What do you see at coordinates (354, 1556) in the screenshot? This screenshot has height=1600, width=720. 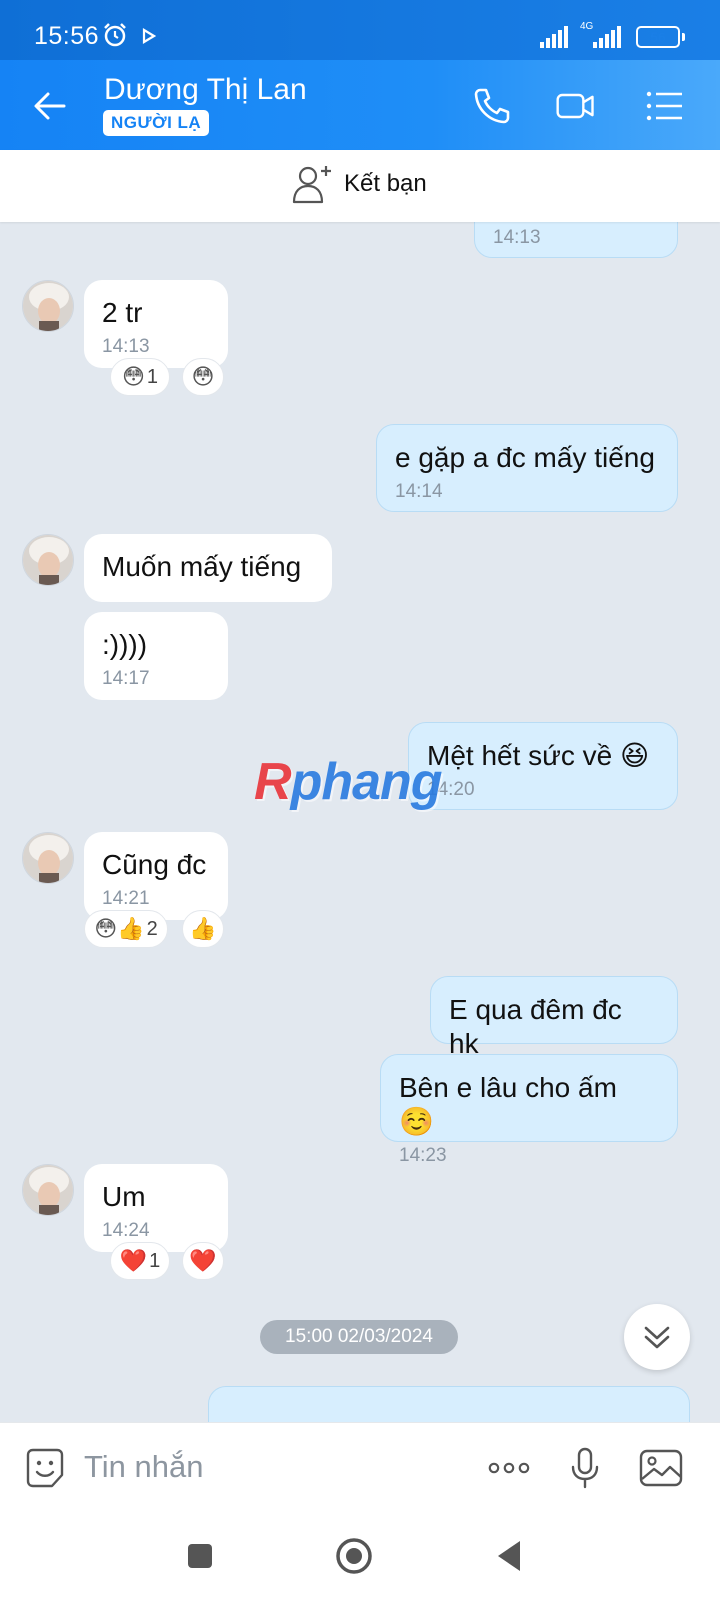 I see `home-button` at bounding box center [354, 1556].